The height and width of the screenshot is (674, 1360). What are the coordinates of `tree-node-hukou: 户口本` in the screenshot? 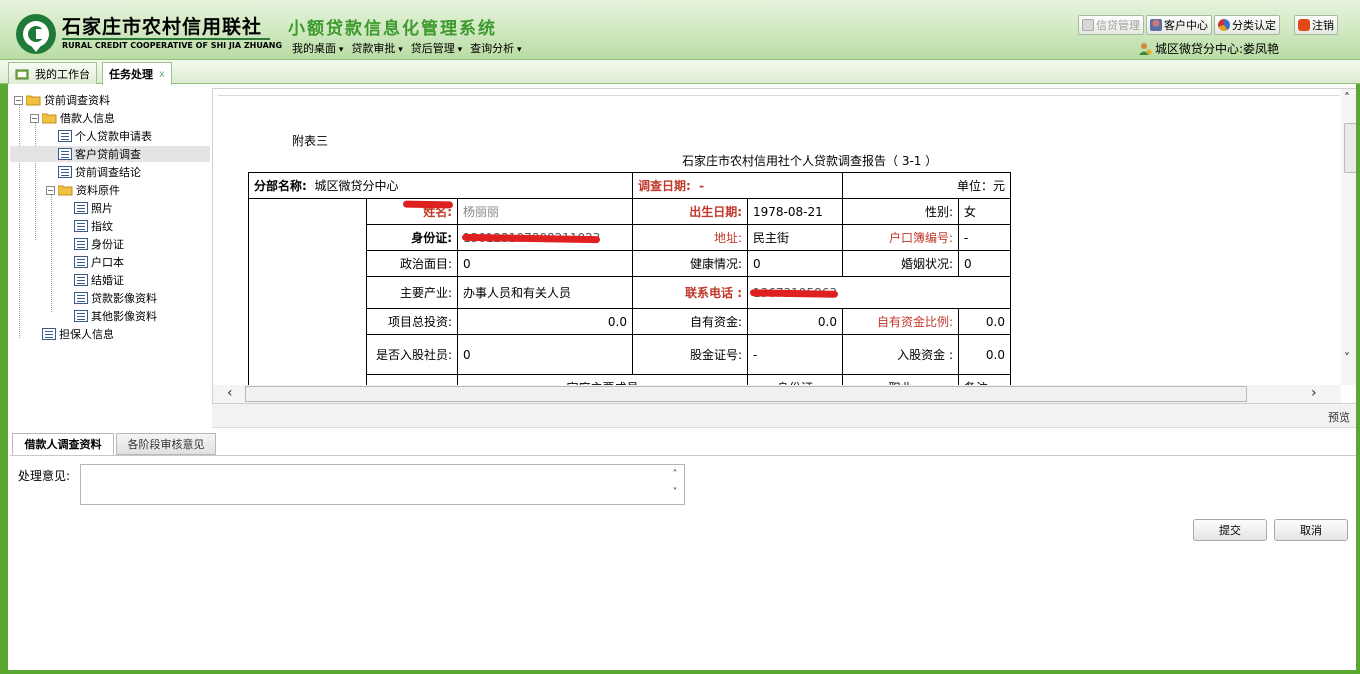 It's located at (99, 262).